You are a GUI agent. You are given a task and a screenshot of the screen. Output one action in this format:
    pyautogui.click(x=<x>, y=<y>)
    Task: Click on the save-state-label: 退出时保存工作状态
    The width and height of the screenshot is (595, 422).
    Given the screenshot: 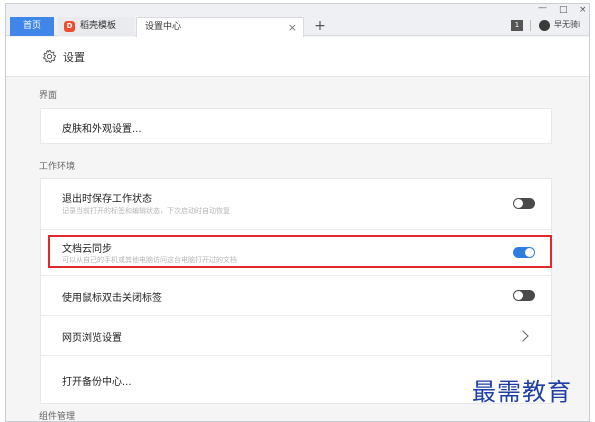 What is the action you would take?
    pyautogui.click(x=107, y=199)
    